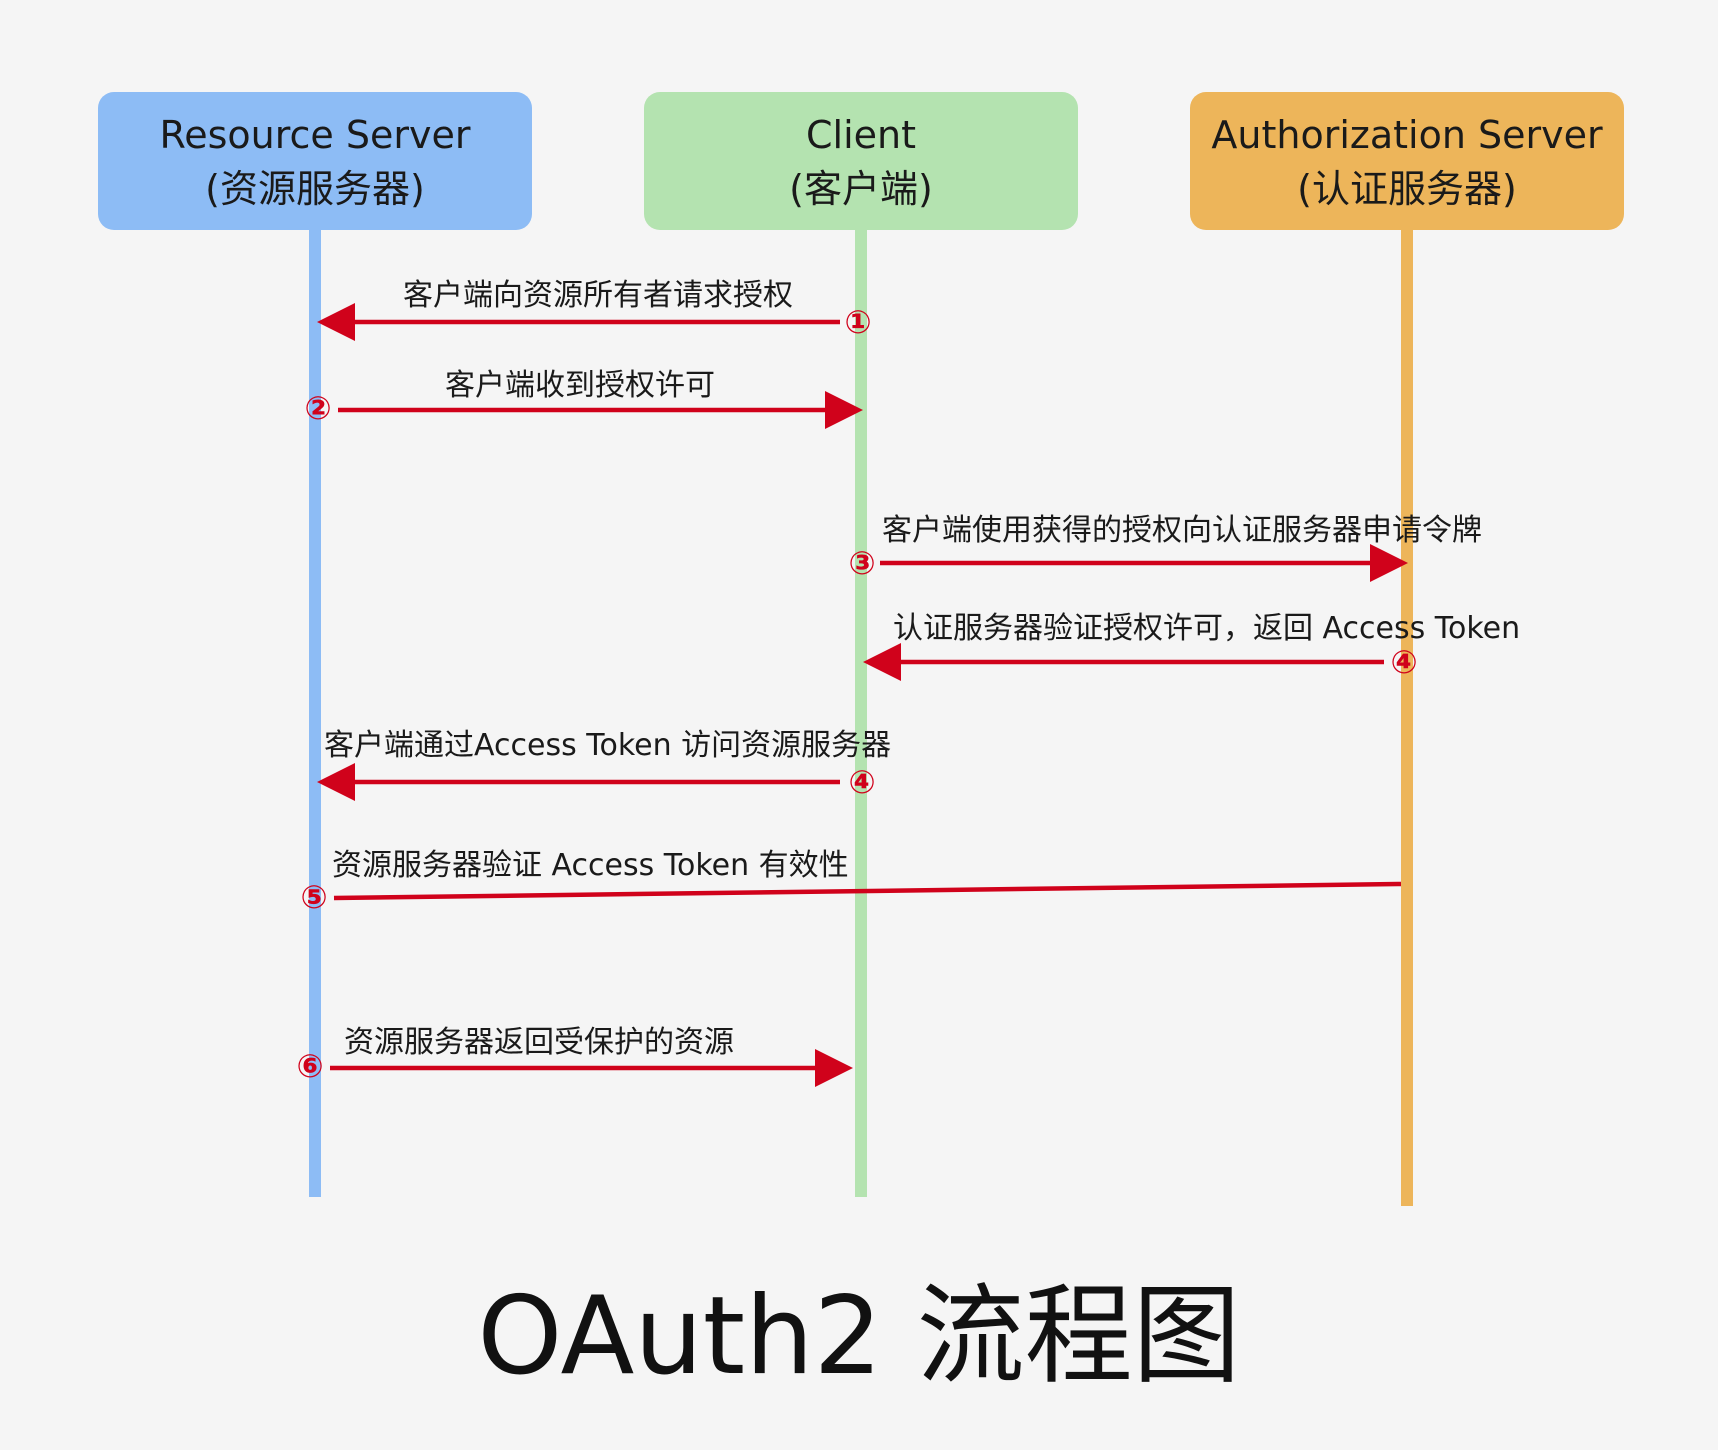 The image size is (1718, 1450). What do you see at coordinates (1206, 628) in the screenshot?
I see `message-label: 认证服务器验证授权许可，返回 Access Token` at bounding box center [1206, 628].